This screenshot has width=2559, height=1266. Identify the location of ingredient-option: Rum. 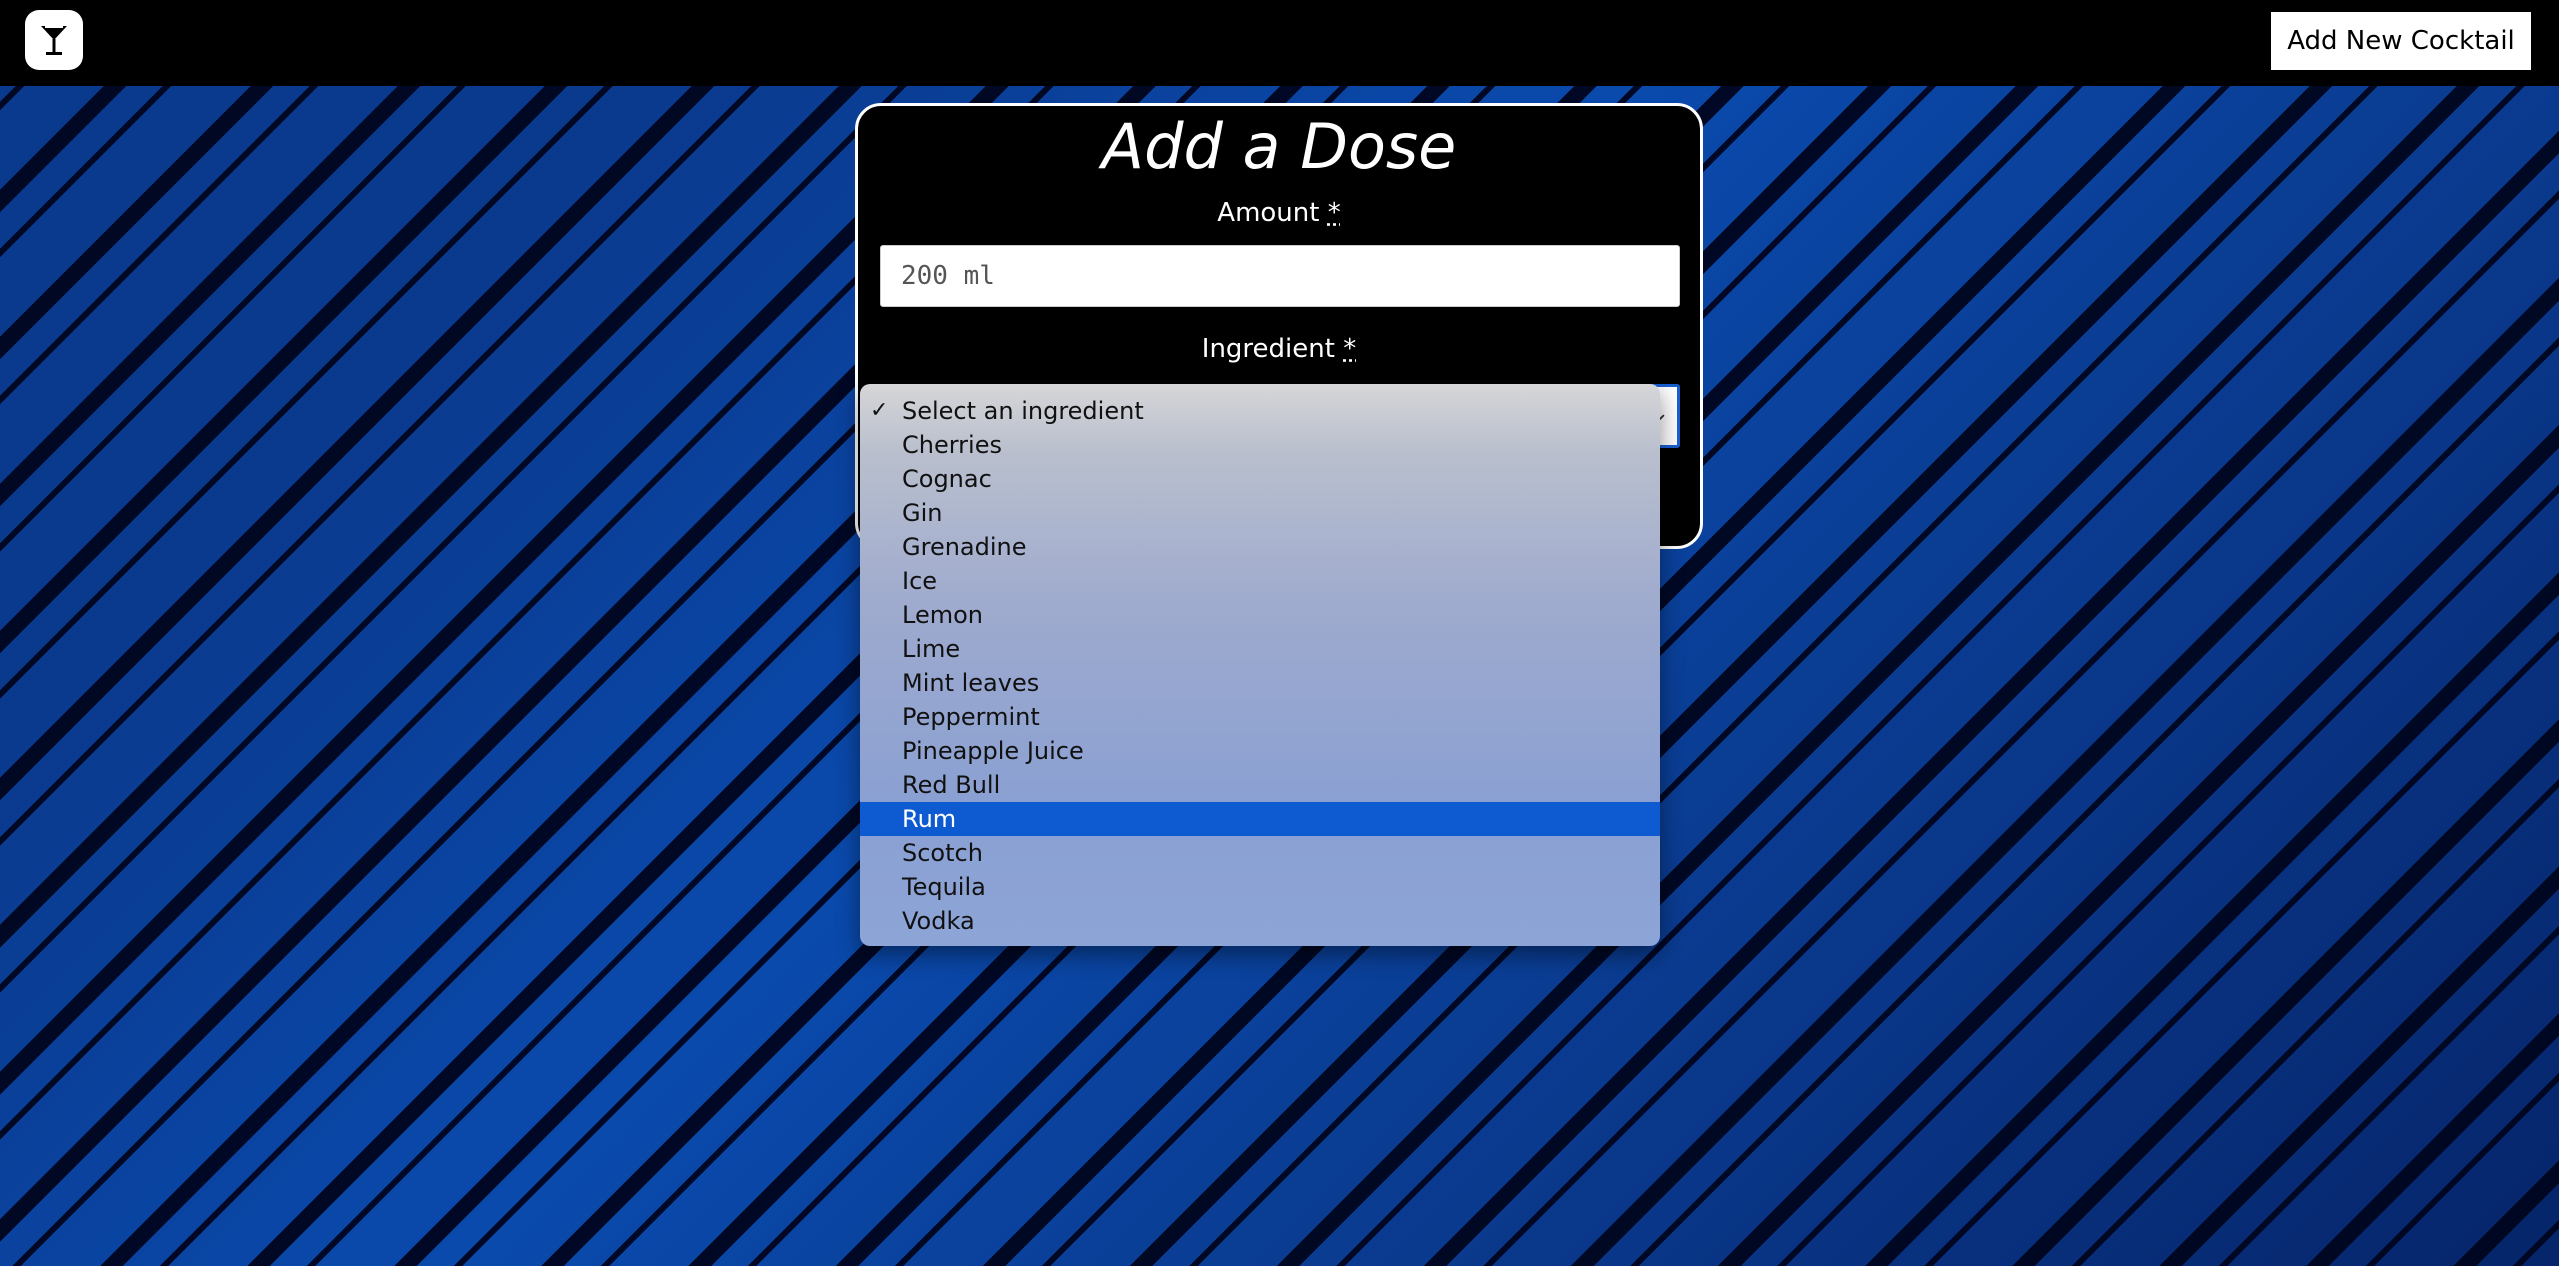
(1260, 819).